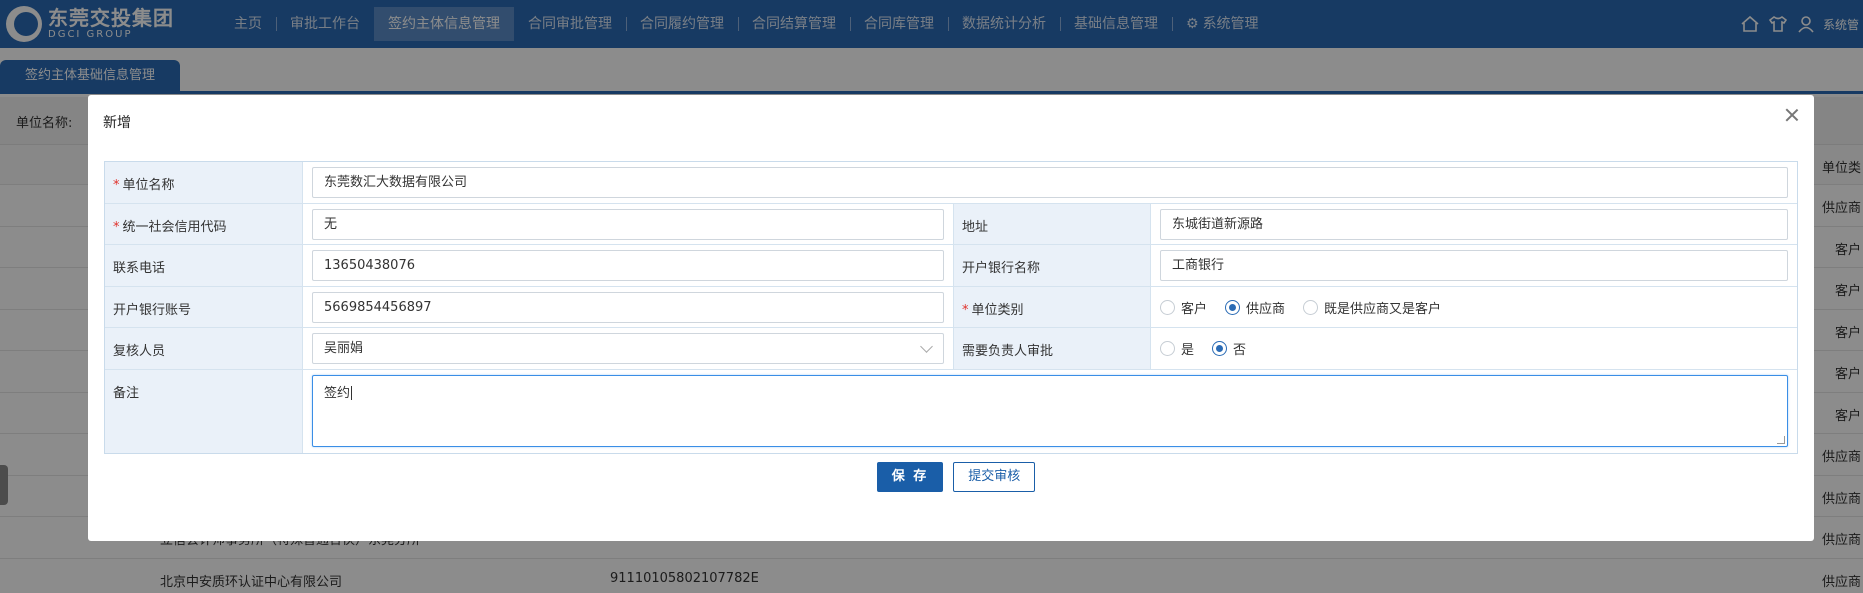 The width and height of the screenshot is (1863, 593). What do you see at coordinates (1050, 410) in the screenshot?
I see `remark-textarea: 签约` at bounding box center [1050, 410].